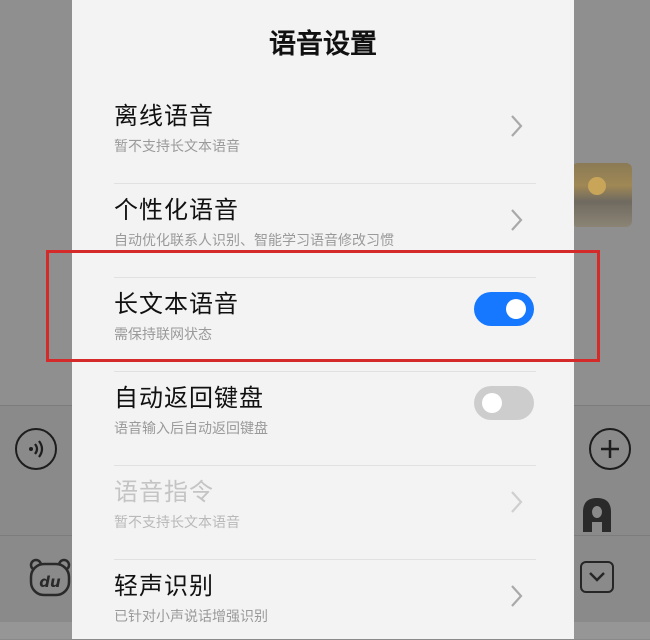  What do you see at coordinates (191, 617) in the screenshot?
I see `setting-subtitle: 已针对小声说话增强识别` at bounding box center [191, 617].